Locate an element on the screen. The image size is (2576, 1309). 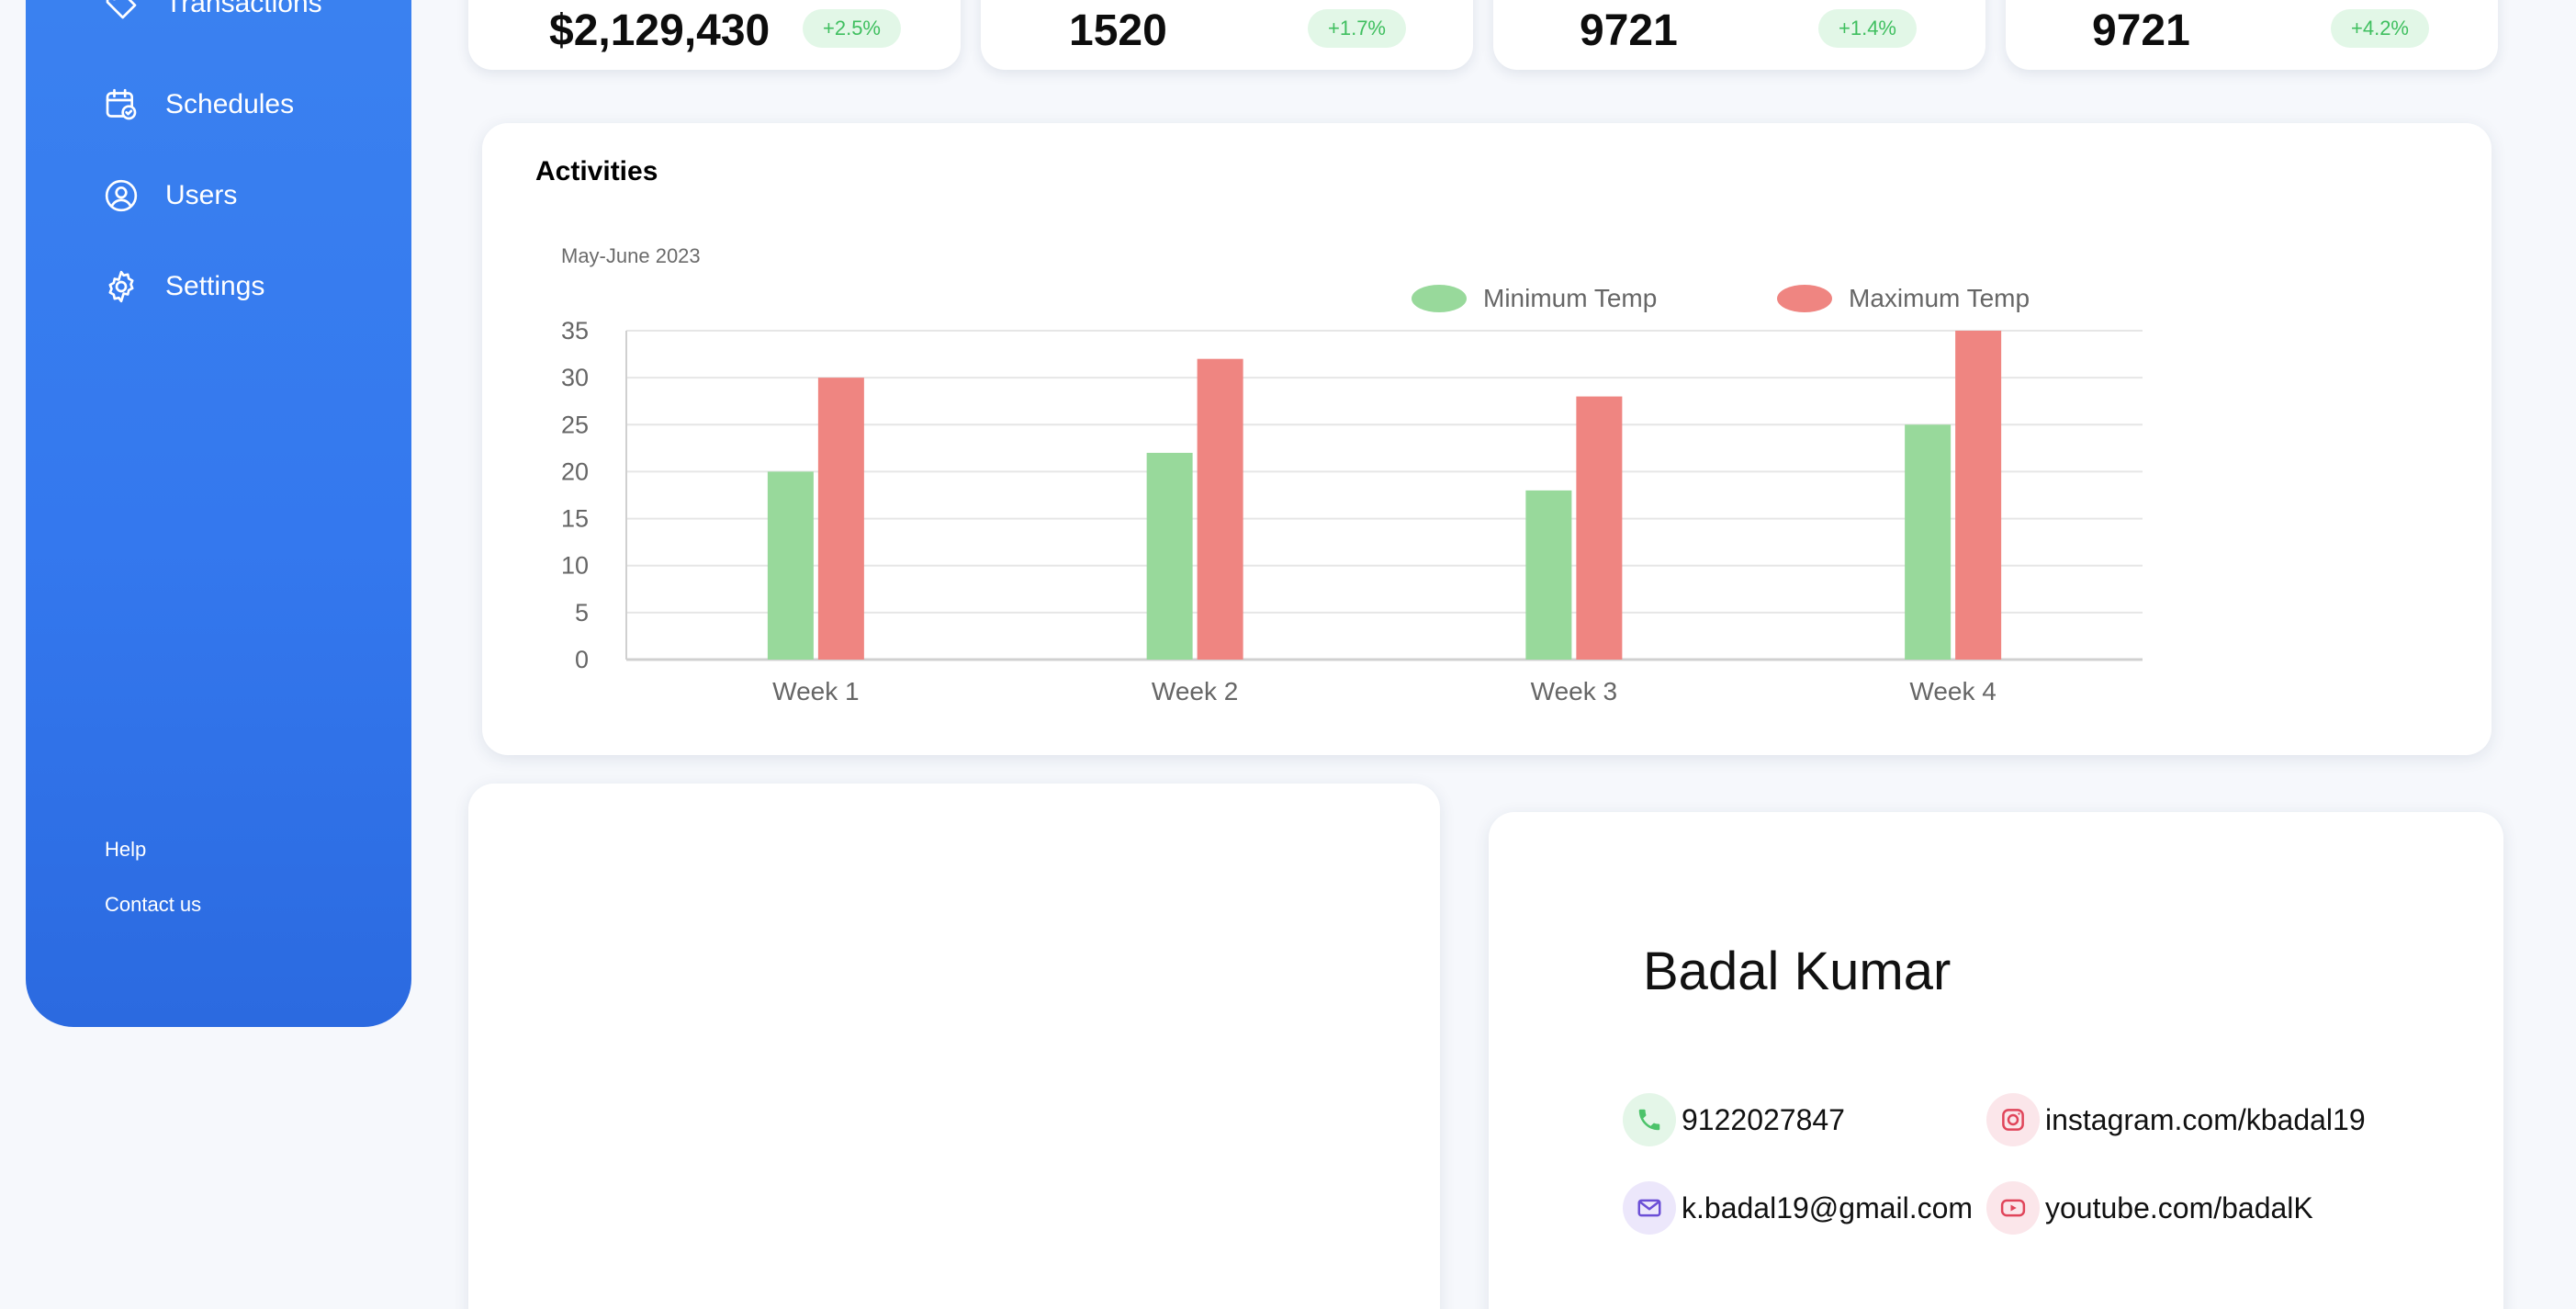
gear-icon is located at coordinates (121, 287).